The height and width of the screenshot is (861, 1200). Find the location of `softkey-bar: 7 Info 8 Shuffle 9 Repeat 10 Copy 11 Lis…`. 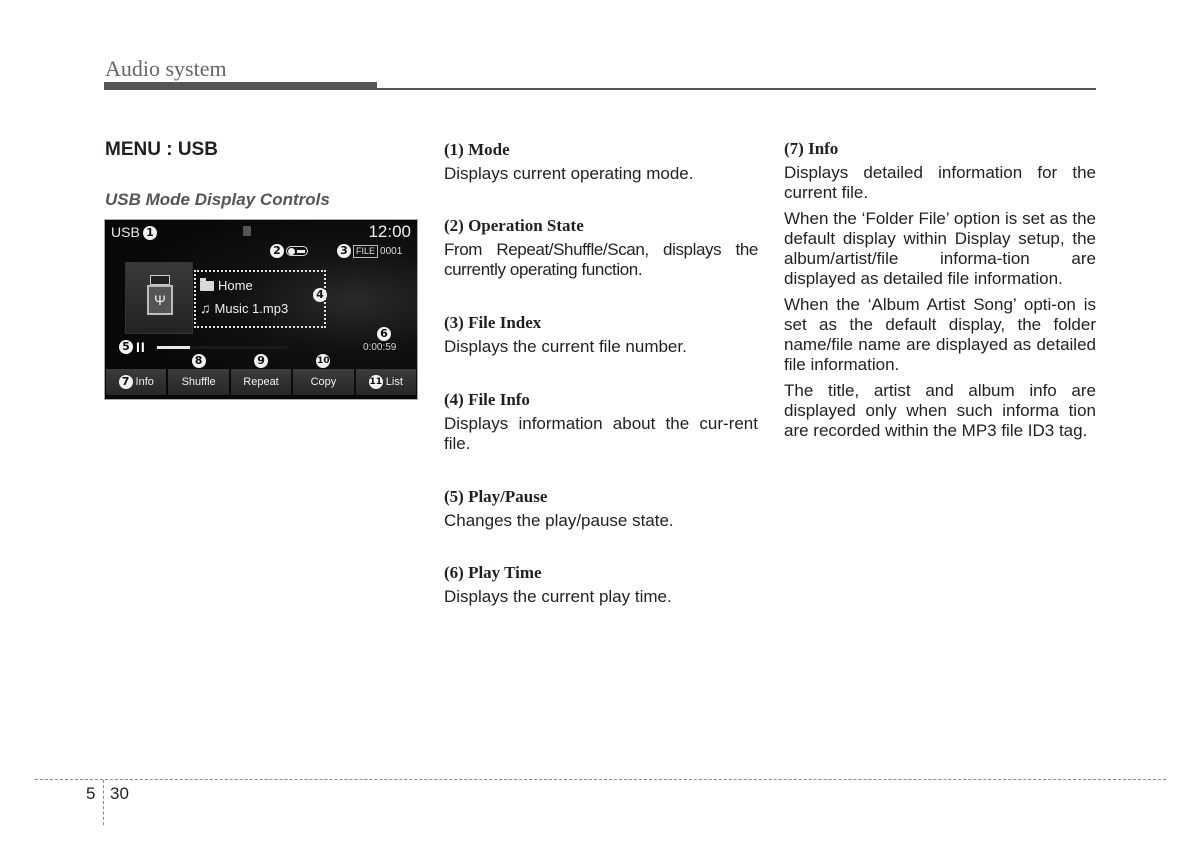

softkey-bar: 7 Info 8 Shuffle 9 Repeat 10 Copy 11 Lis… is located at coordinates (261, 374).